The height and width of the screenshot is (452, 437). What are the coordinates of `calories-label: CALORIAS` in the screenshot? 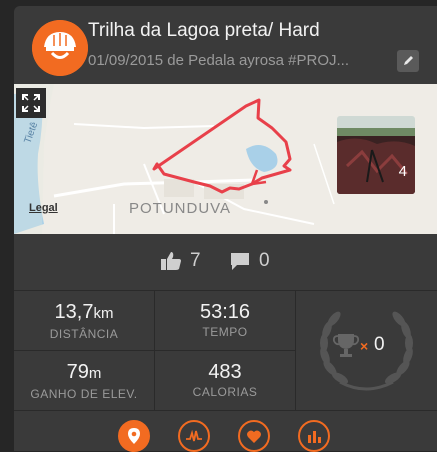 It's located at (225, 392).